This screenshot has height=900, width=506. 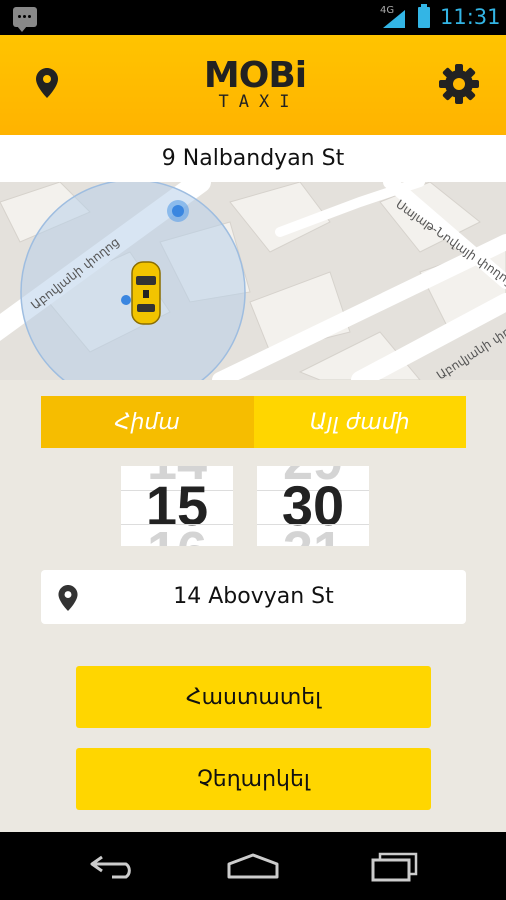 I want to click on minute-picker: 29 30 31, so click(x=313, y=506).